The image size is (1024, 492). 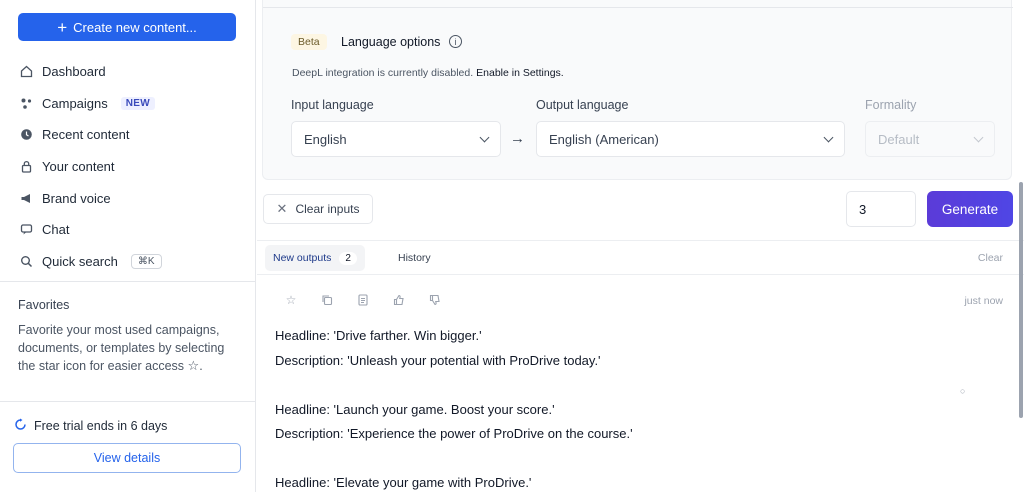 I want to click on sidebar-item-label: Your content, so click(x=78, y=167).